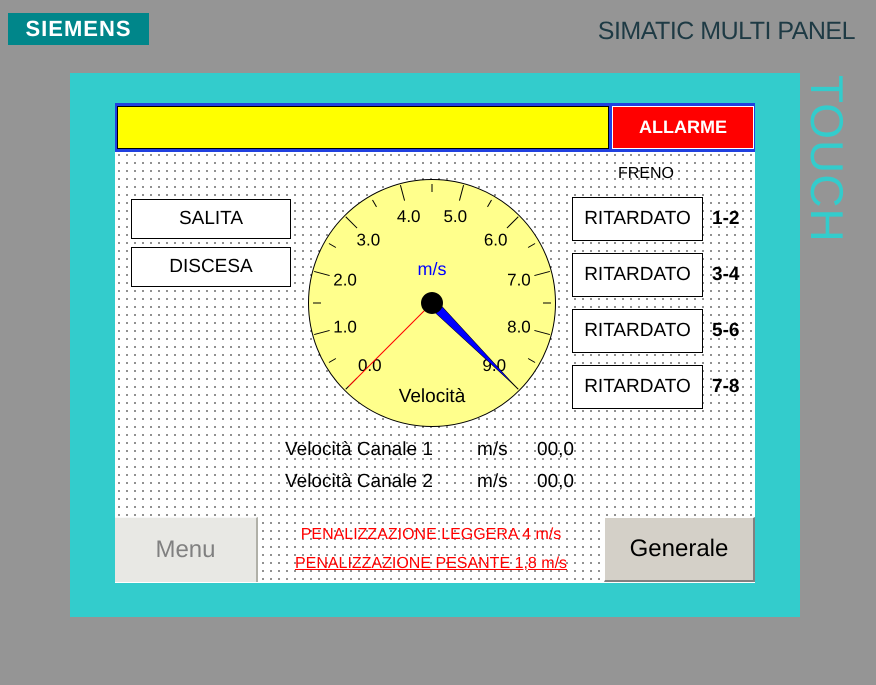  Describe the element at coordinates (726, 275) in the screenshot. I see `brake-pair-label: 3-4` at that location.